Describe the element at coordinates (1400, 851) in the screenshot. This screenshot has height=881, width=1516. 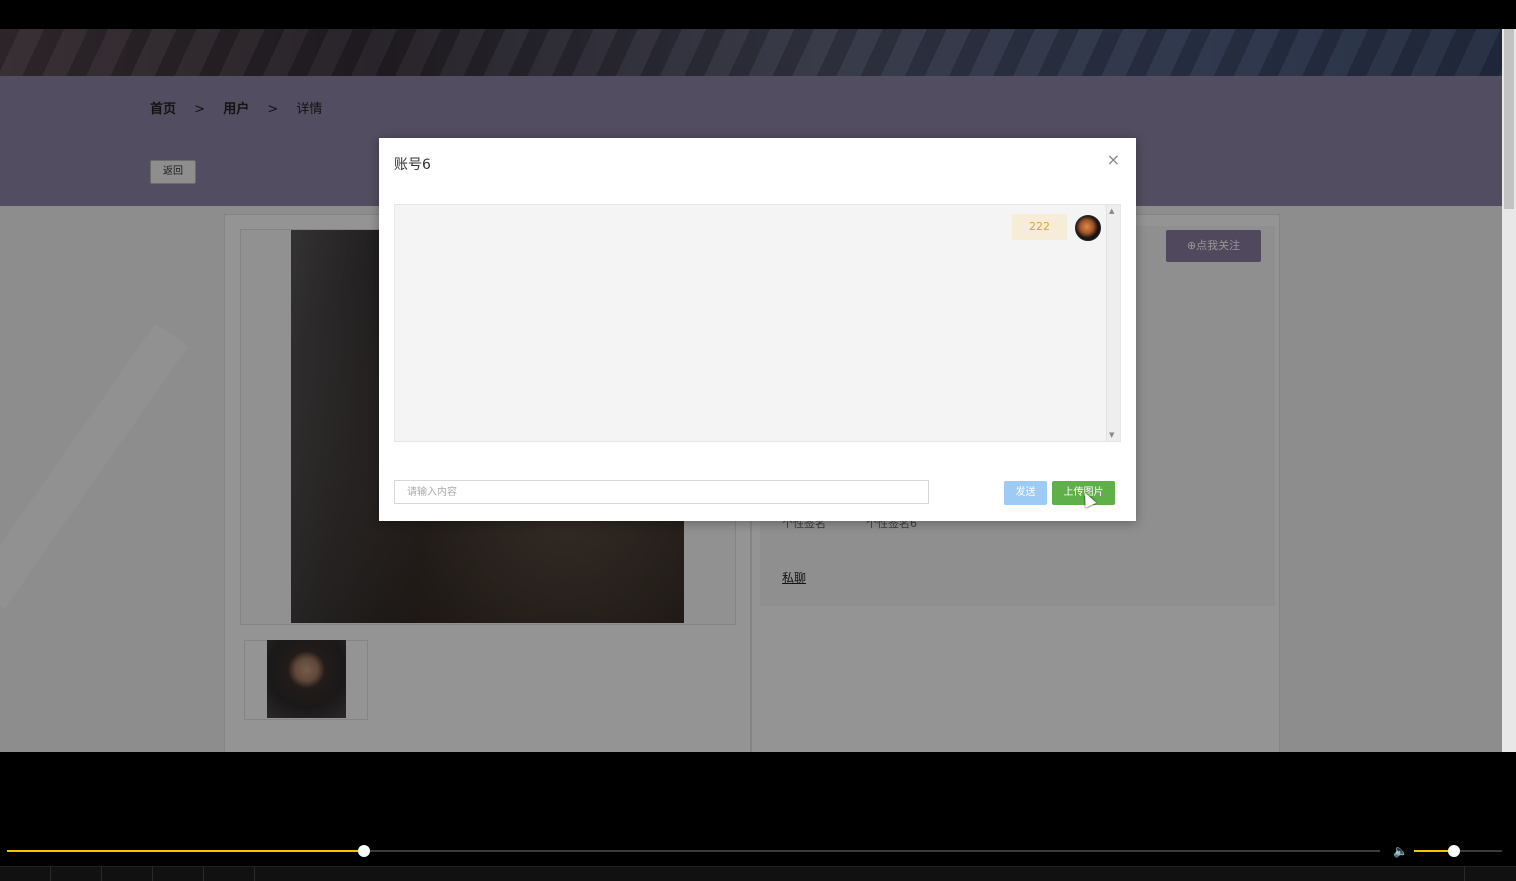
I see `volume-icon: 🔈` at that location.